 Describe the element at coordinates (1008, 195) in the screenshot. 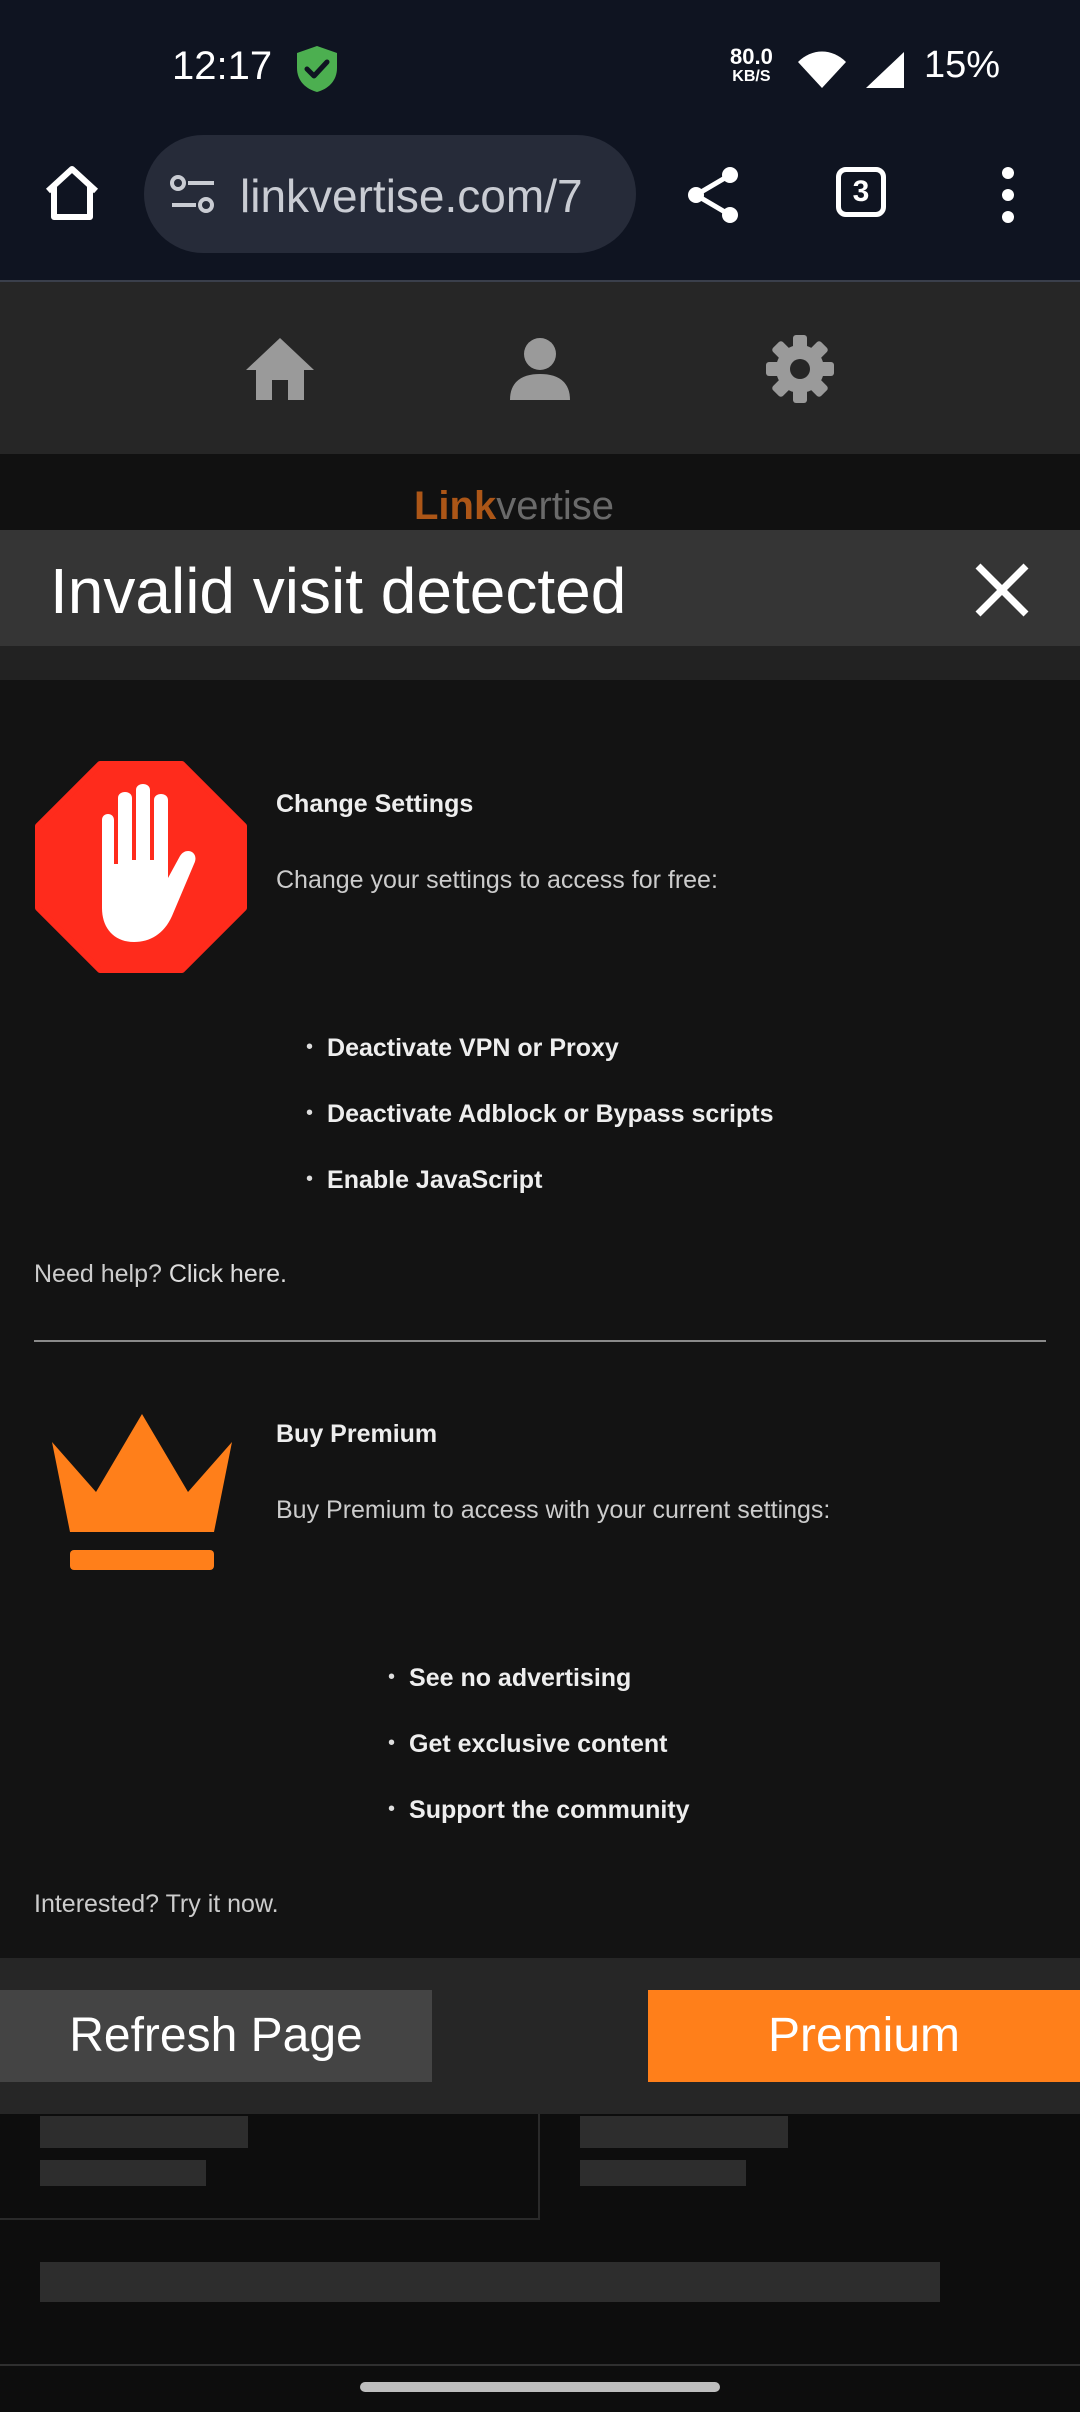

I see `more-menu-icon` at that location.